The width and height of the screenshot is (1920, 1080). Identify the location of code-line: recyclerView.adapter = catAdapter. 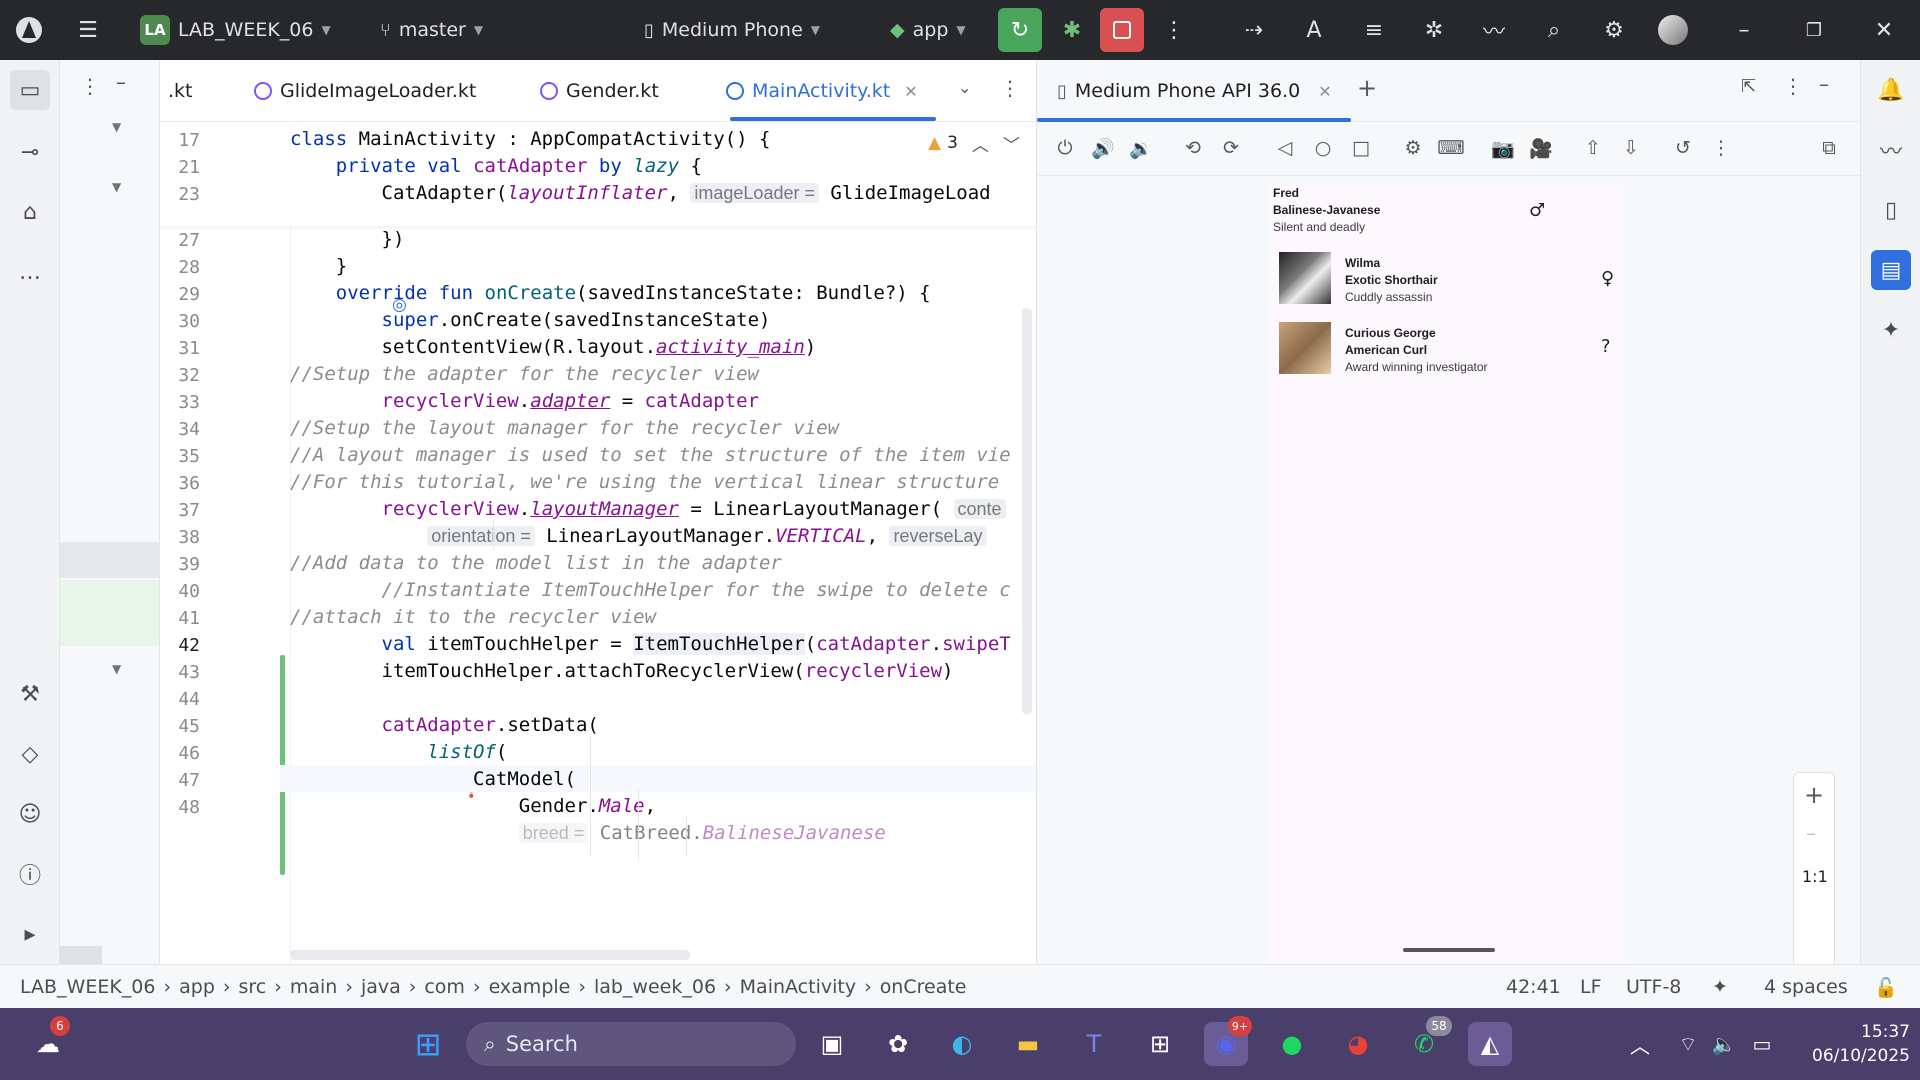
(525, 401).